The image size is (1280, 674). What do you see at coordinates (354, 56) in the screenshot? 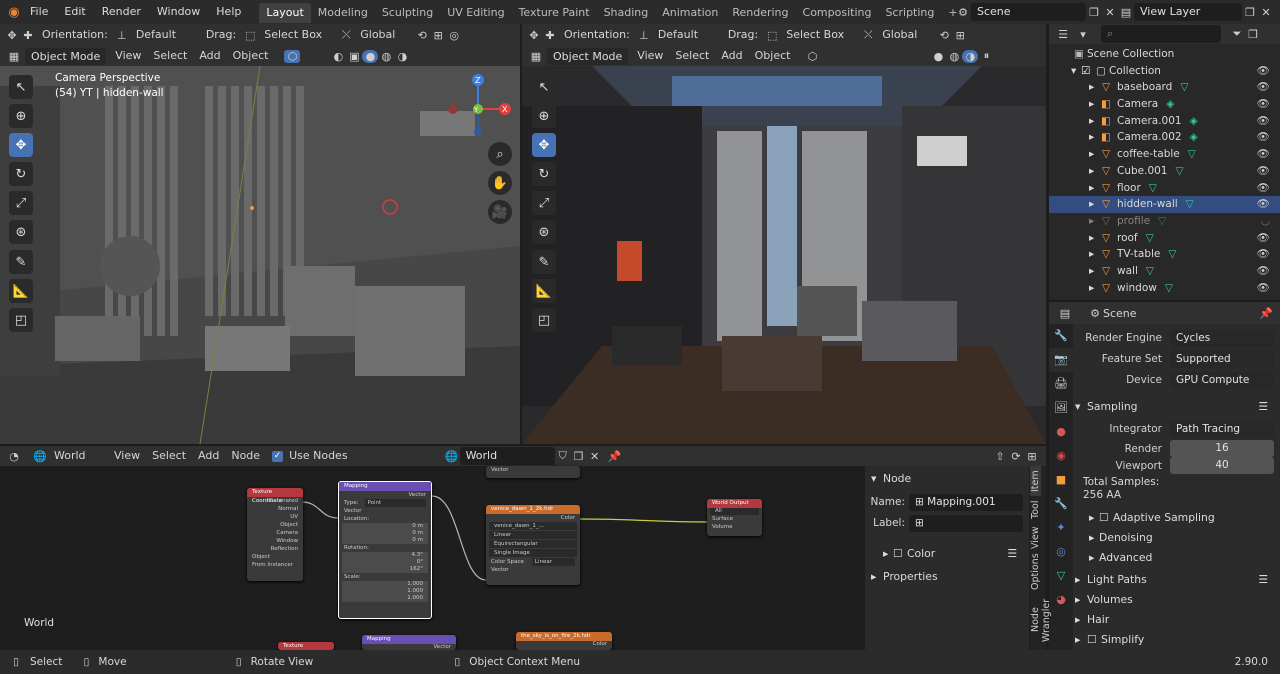
I see `xray-icon: ▣` at bounding box center [354, 56].